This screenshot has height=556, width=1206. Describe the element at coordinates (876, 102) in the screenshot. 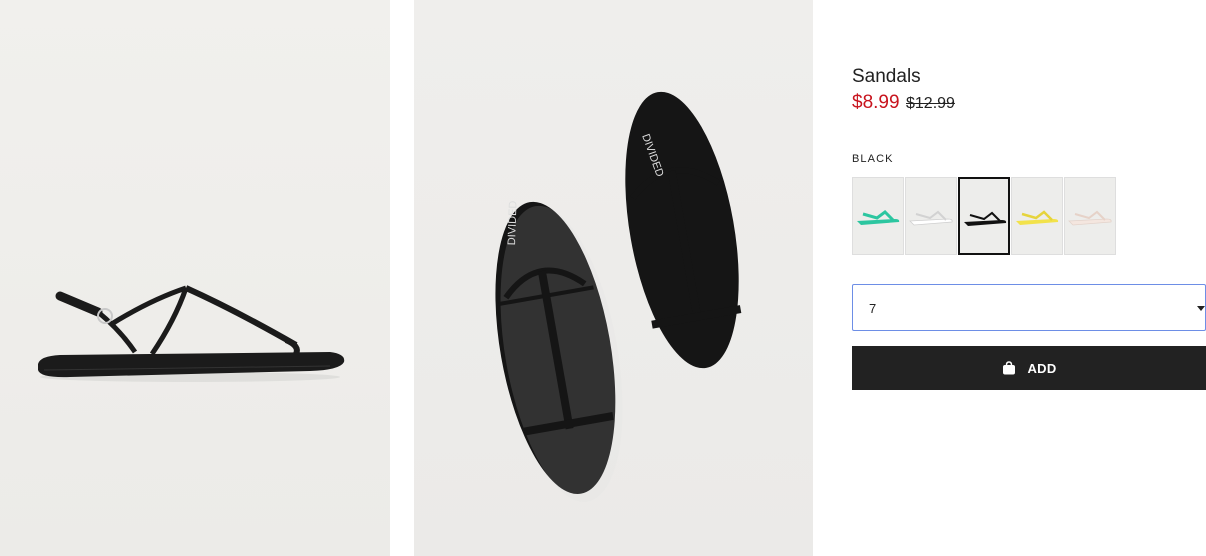

I see `sale-price: $8.99` at that location.